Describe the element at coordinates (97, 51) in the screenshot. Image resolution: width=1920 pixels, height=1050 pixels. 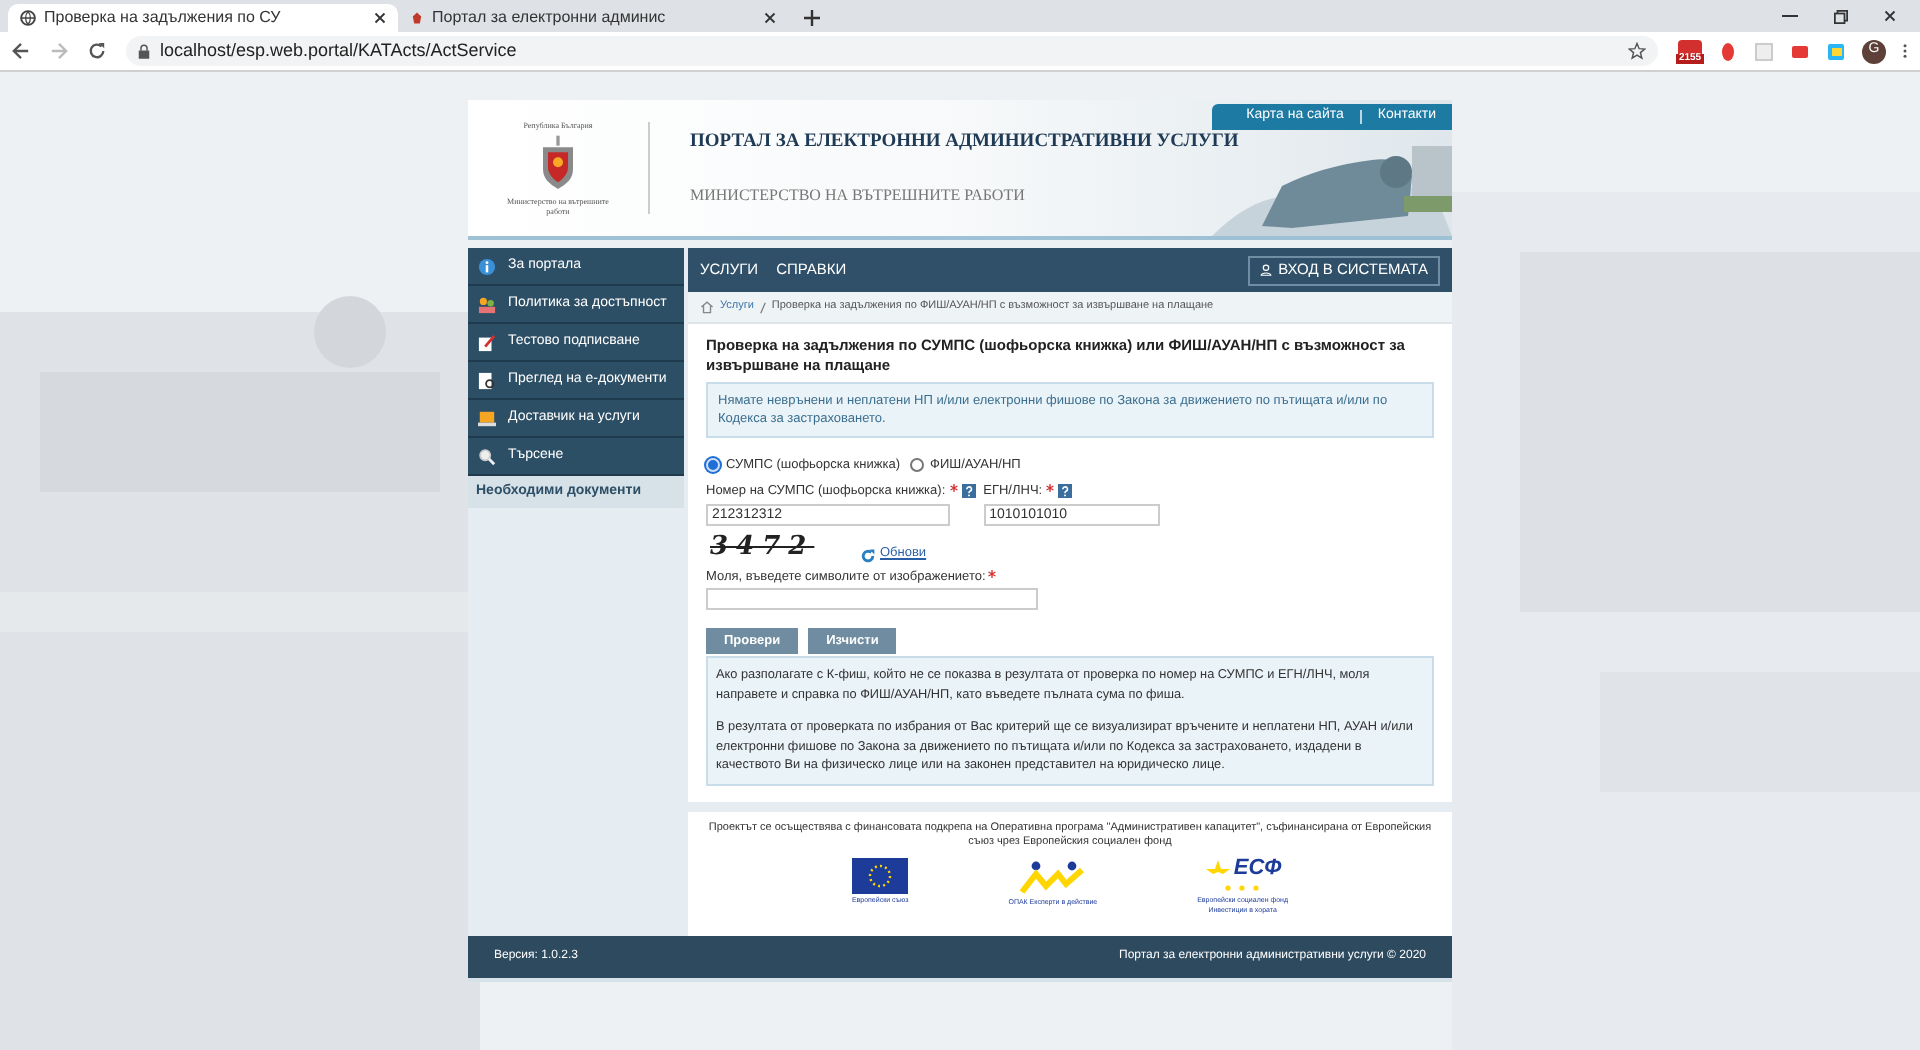
I see `reload-icon` at that location.